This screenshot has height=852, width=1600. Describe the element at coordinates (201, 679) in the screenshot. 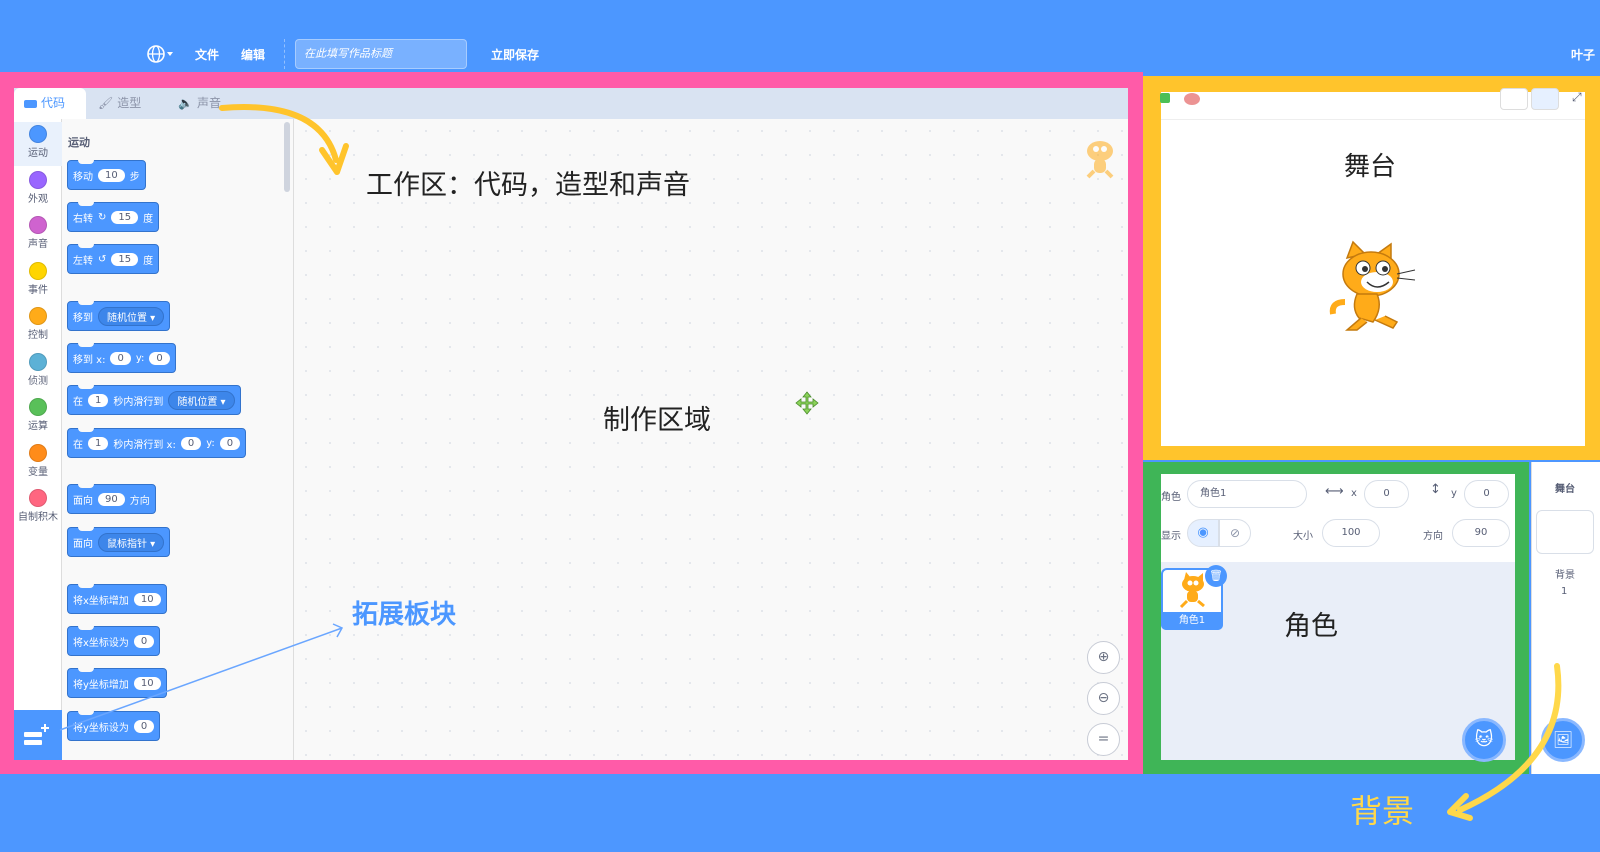

I see `arrow-to-extension` at that location.